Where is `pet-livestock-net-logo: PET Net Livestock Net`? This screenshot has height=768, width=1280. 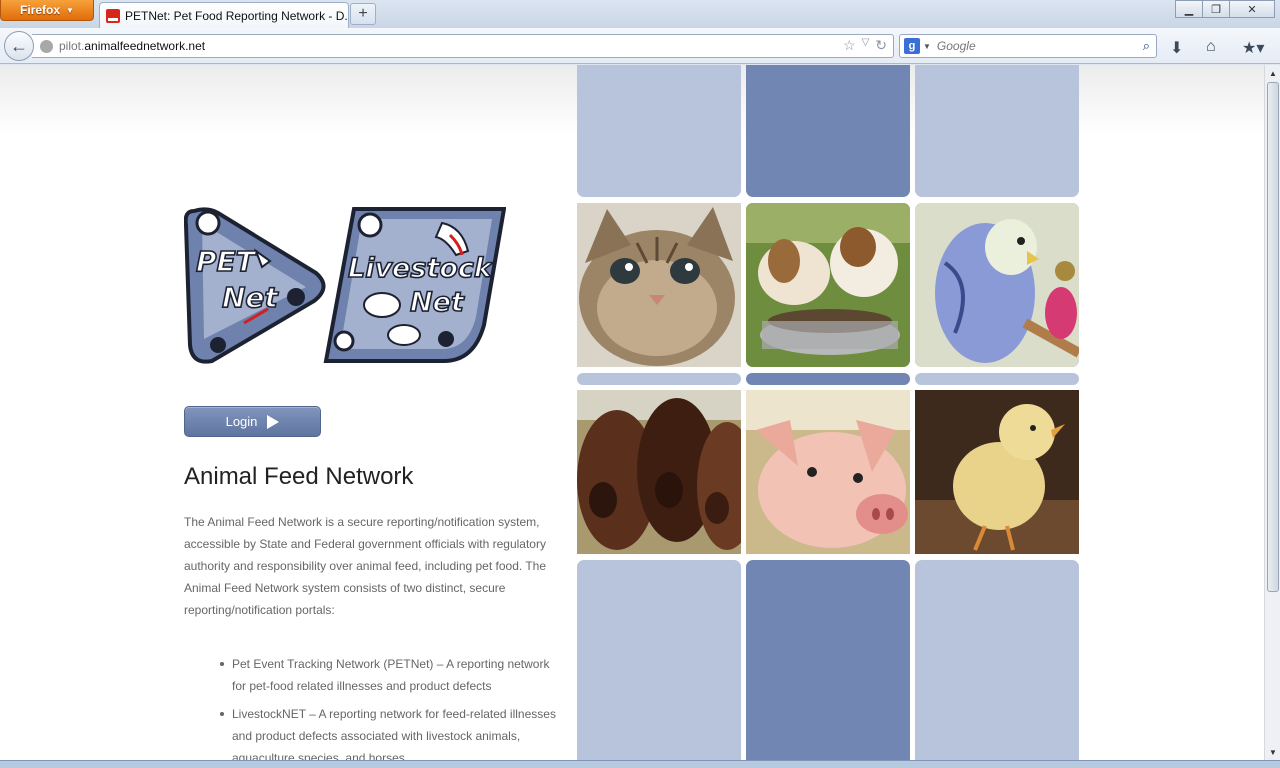
pet-livestock-net-logo: PET Net Livestock Net is located at coordinates (345, 285).